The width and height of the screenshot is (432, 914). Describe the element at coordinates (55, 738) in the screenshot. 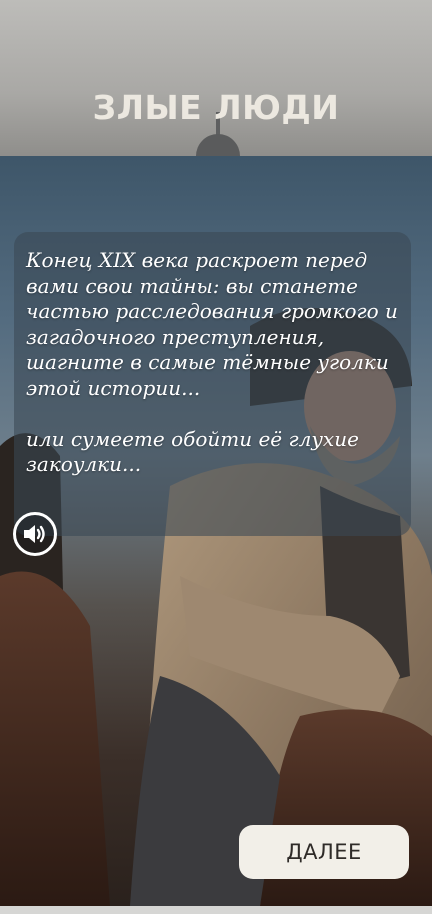

I see `carriage-seat-left` at that location.